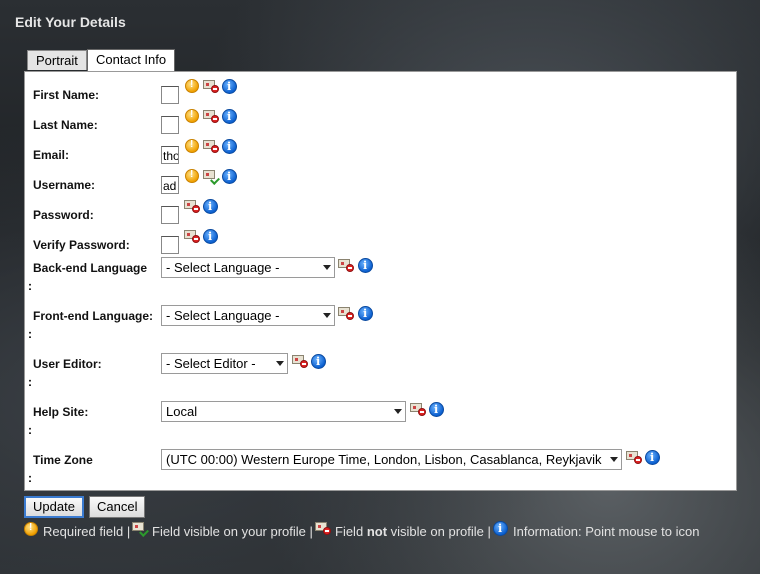 The width and height of the screenshot is (760, 574). Describe the element at coordinates (211, 363) in the screenshot. I see `user-editor-selected: - Select Editor -` at that location.